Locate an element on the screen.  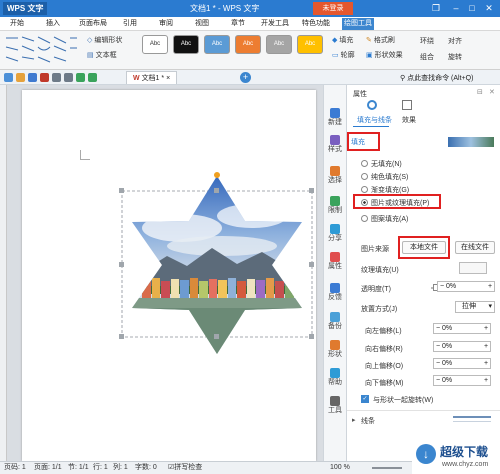
shape-style-white: Abc is located at coordinates (155, 44).